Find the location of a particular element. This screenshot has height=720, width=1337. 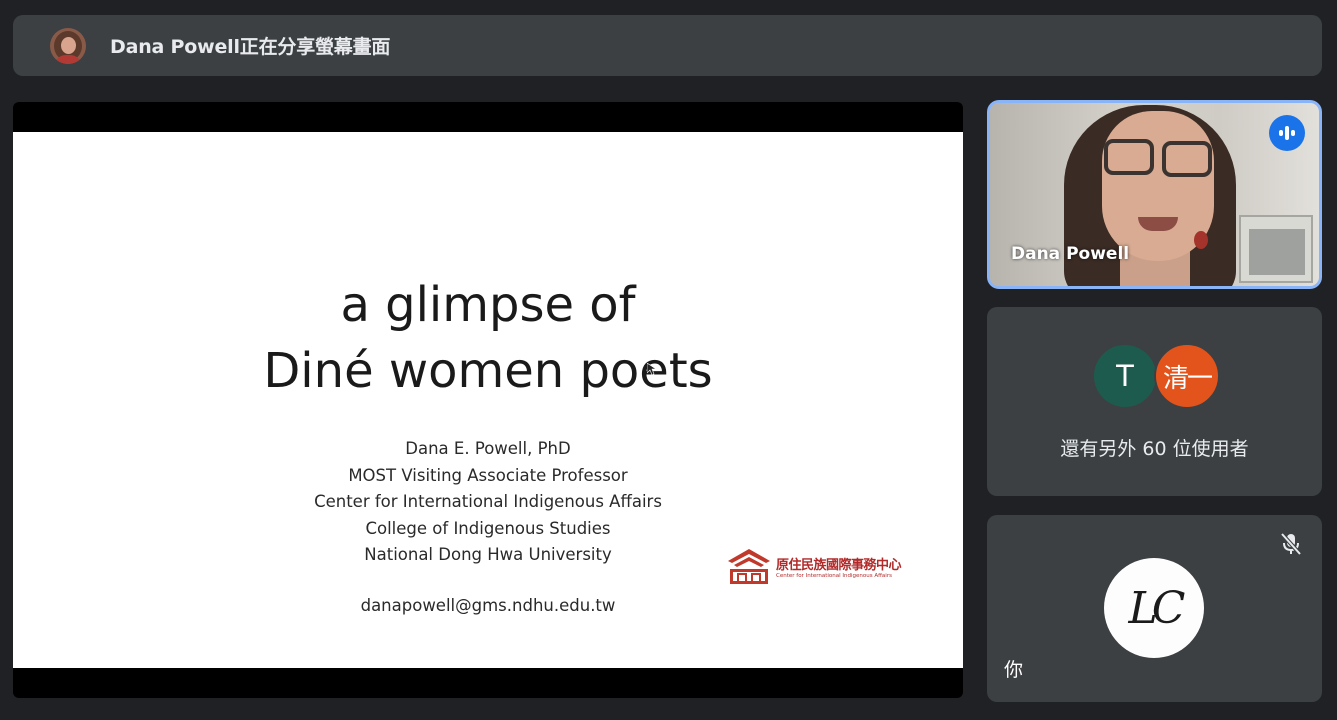

author-name: Dana E. Powell, PhD is located at coordinates (488, 448).